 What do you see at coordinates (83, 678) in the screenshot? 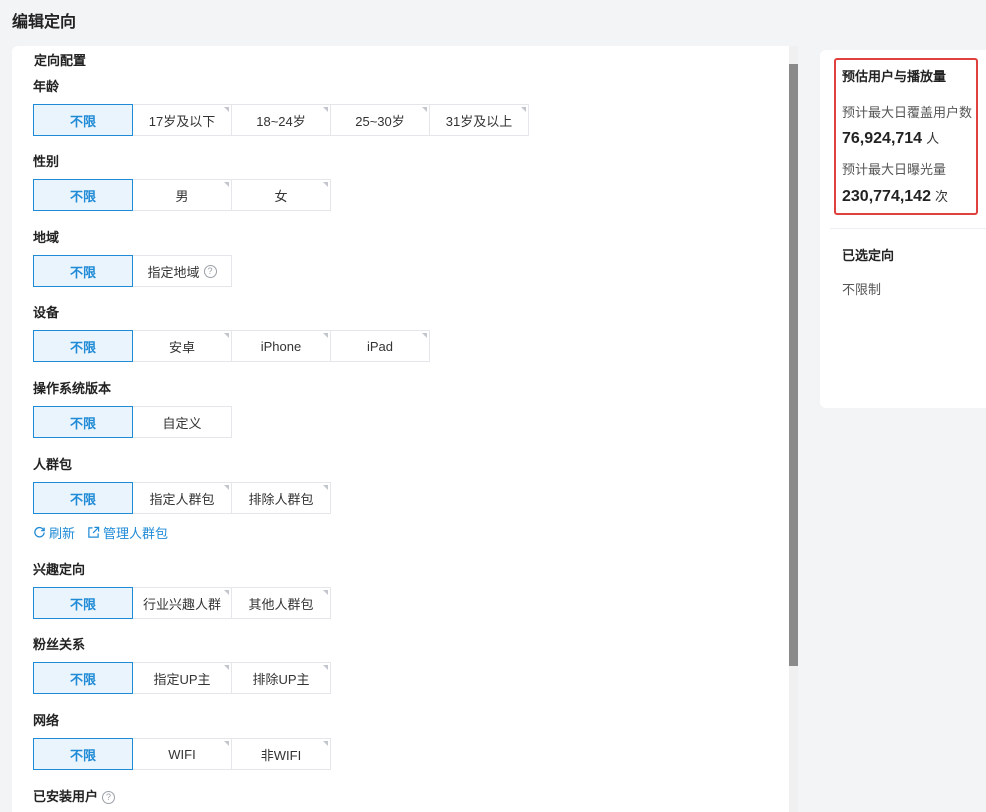
I see `fans-option-unlimited: 不限` at bounding box center [83, 678].